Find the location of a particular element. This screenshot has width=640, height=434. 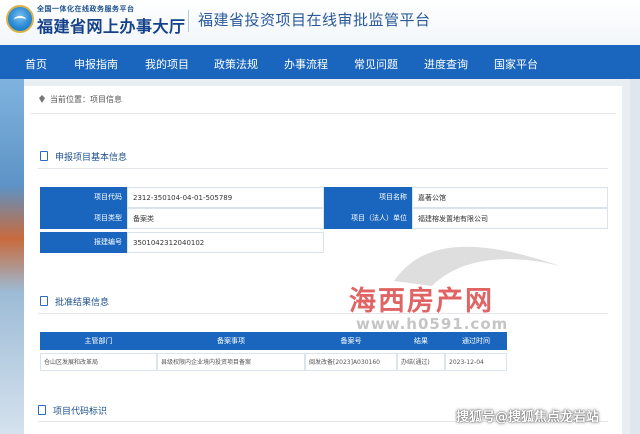

table-cell-filing-no: 闽发改备[2023]A030160 is located at coordinates (351, 362).